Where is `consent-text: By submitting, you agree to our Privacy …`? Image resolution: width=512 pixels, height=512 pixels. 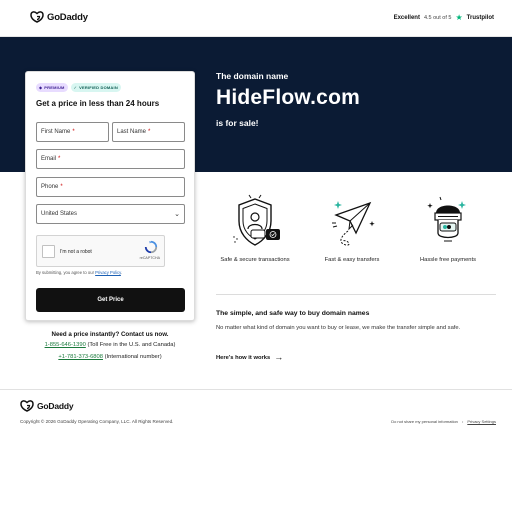
consent-text: By submitting, you agree to our Privacy … is located at coordinates (79, 272).